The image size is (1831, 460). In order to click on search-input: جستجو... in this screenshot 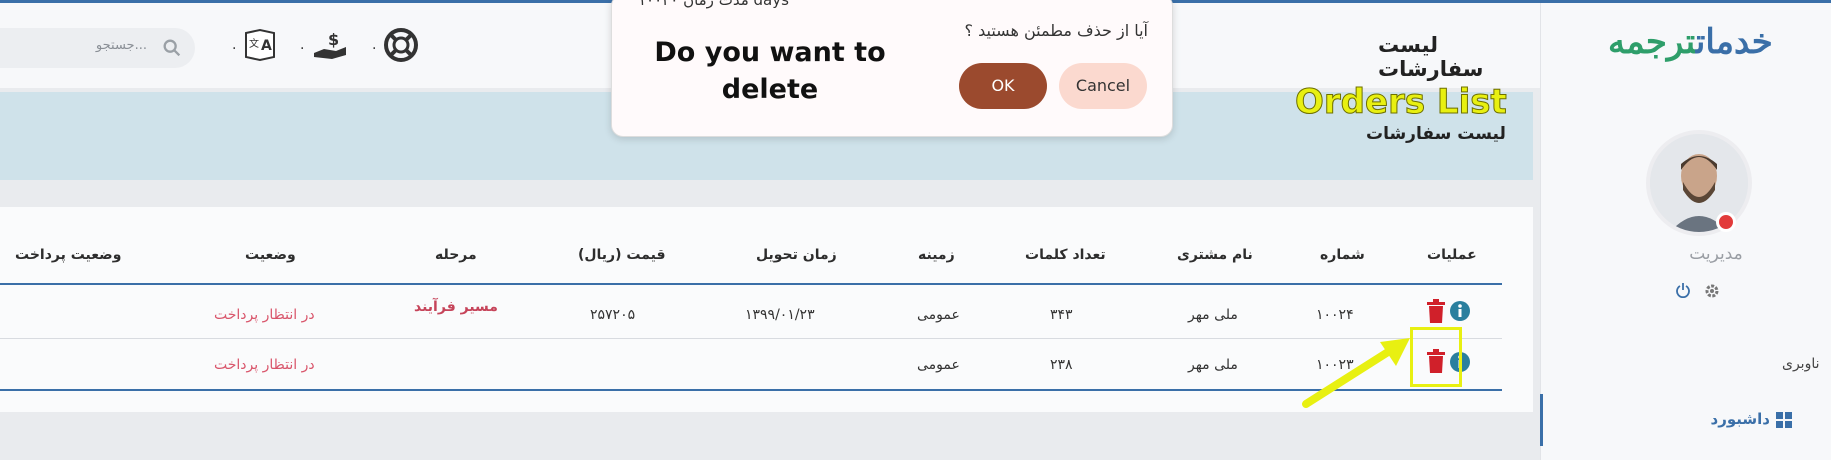, I will do `click(121, 45)`.